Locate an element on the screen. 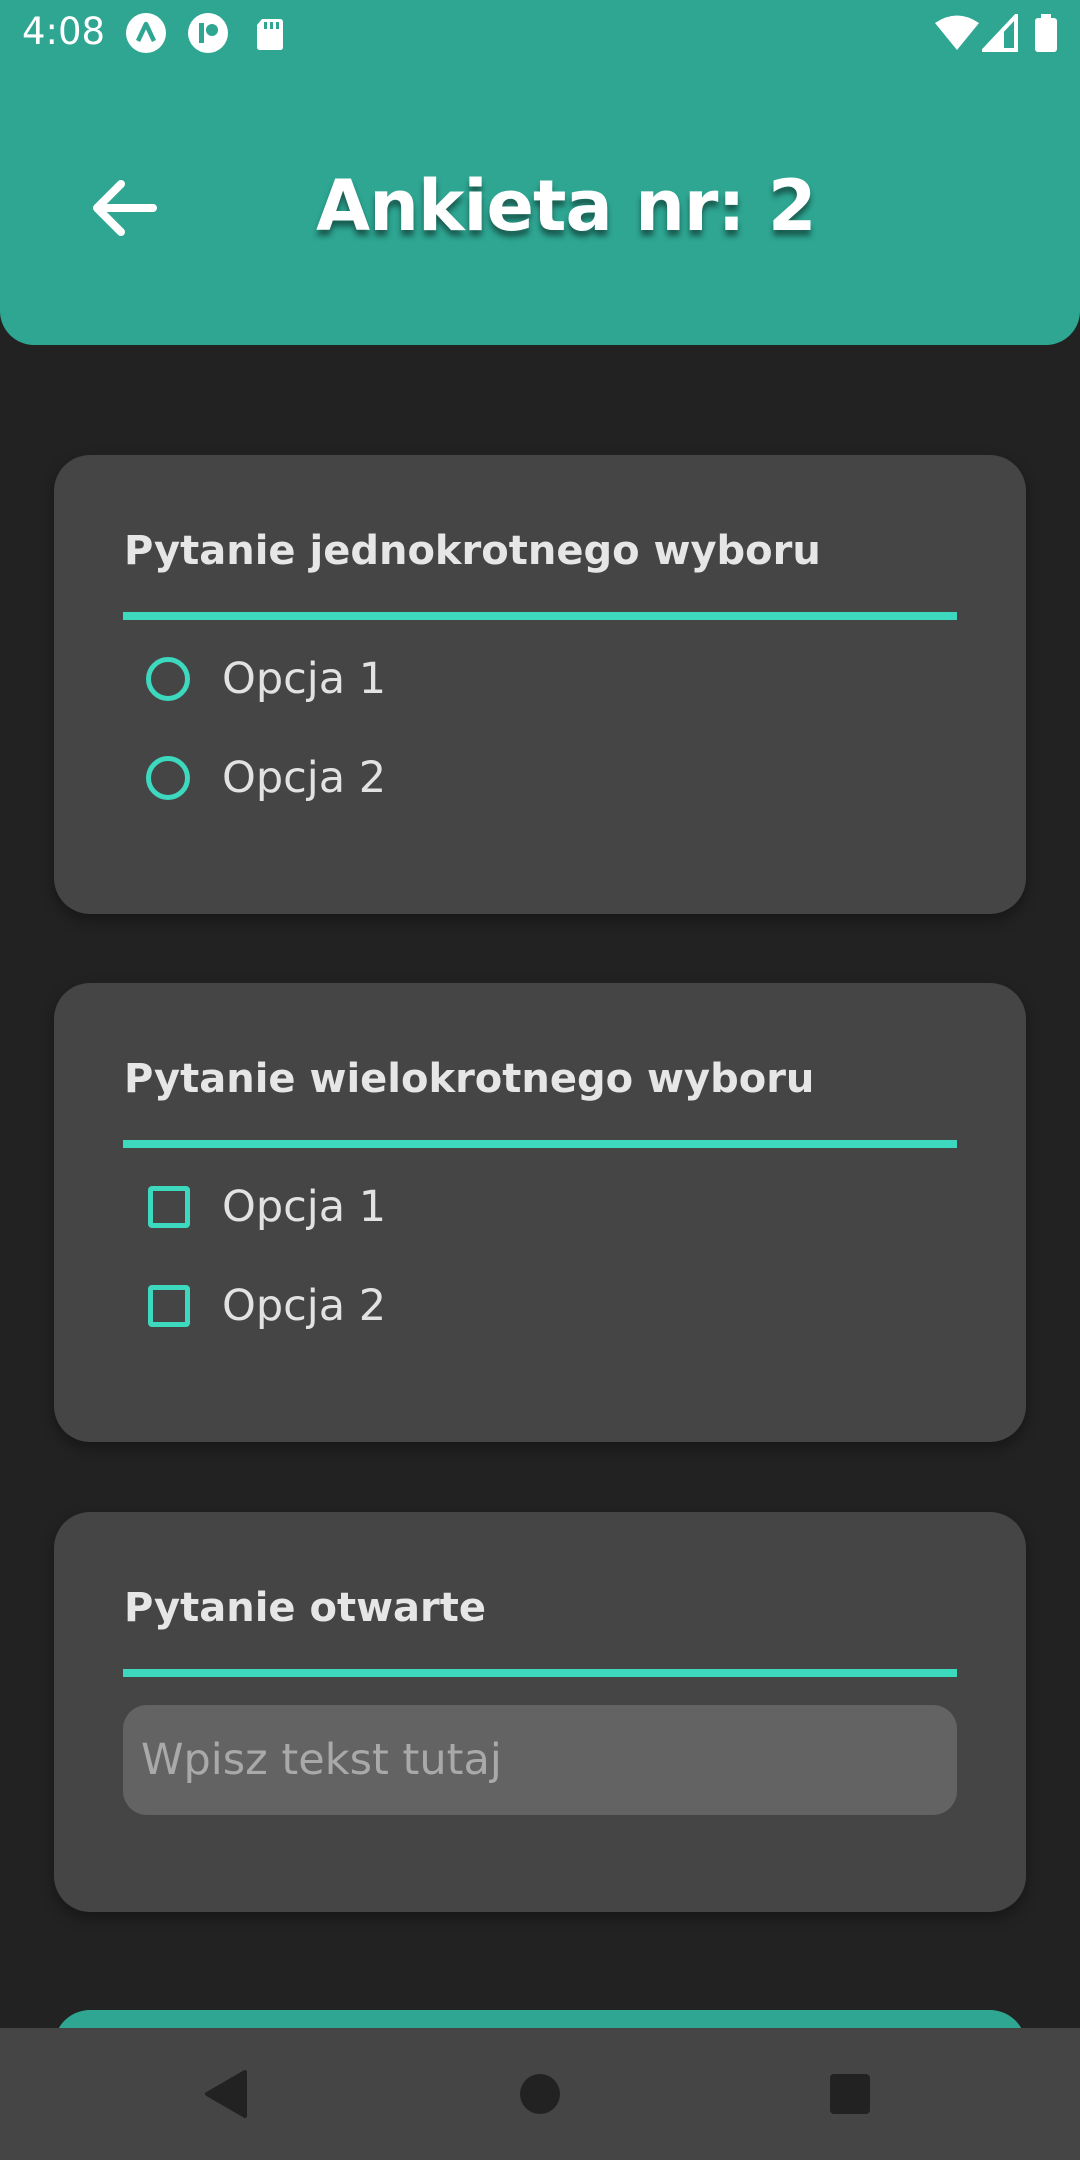 The height and width of the screenshot is (2160, 1080). p-app-icon is located at coordinates (208, 33).